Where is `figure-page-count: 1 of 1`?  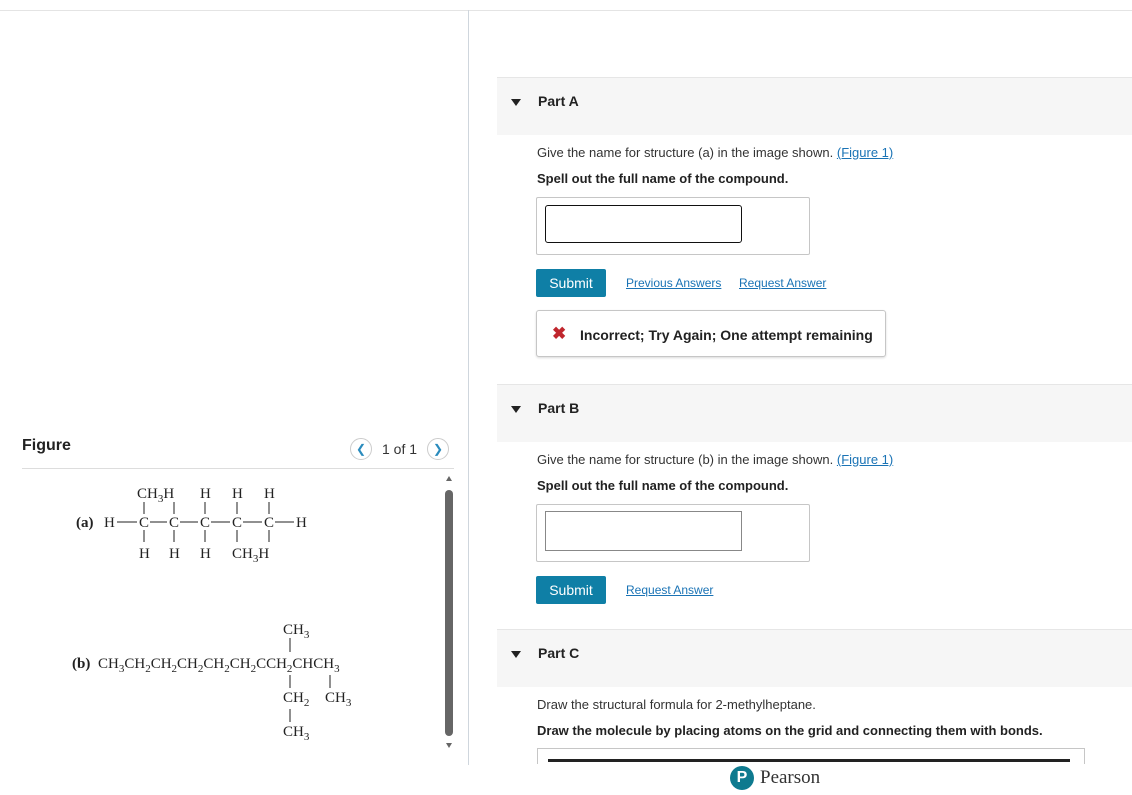
figure-page-count: 1 of 1 is located at coordinates (400, 449).